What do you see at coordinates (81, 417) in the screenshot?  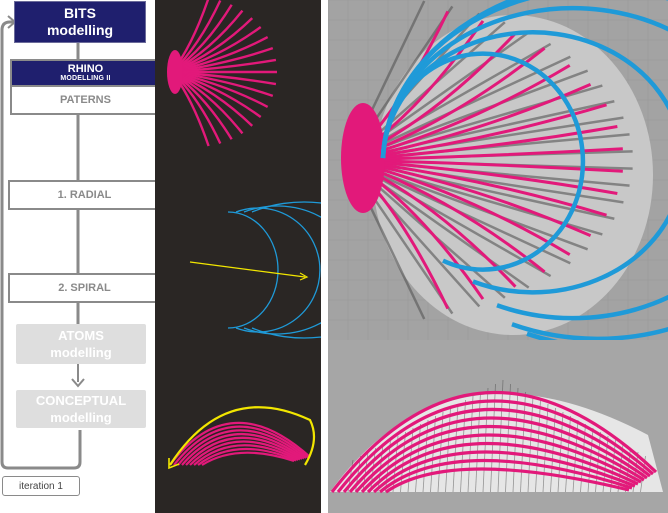 I see `conceptual-subtitle: modelling` at bounding box center [81, 417].